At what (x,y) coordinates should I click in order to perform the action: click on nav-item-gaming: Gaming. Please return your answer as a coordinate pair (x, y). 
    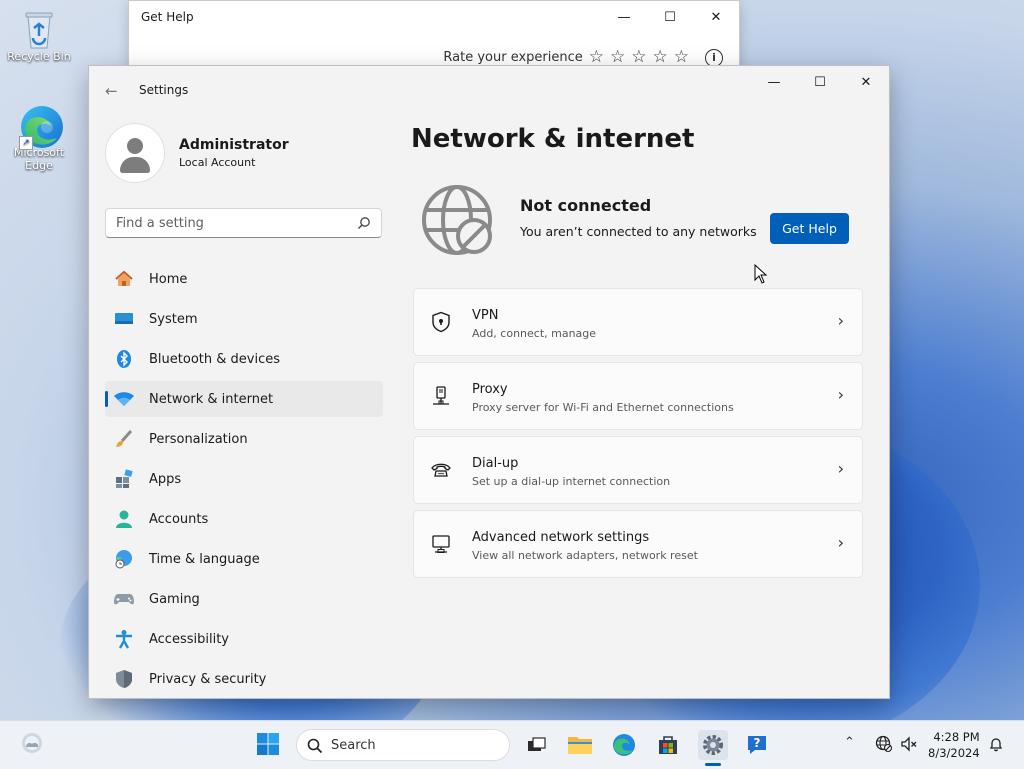
    Looking at the image, I should click on (244, 599).